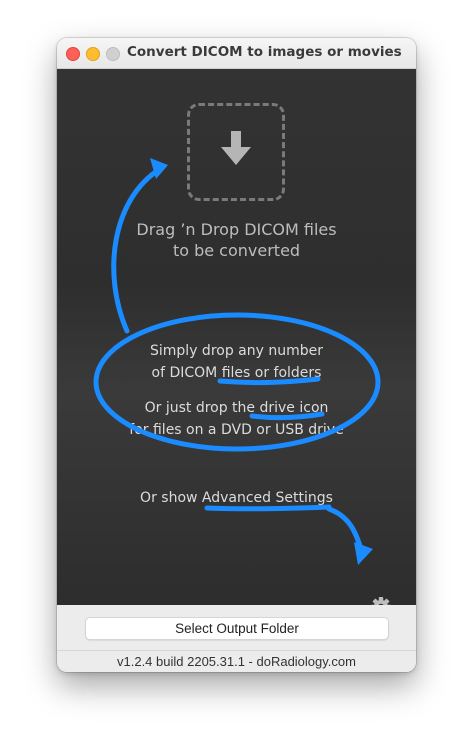 This screenshot has width=474, height=749. What do you see at coordinates (269, 381) in the screenshot?
I see `underline-files-folders` at bounding box center [269, 381].